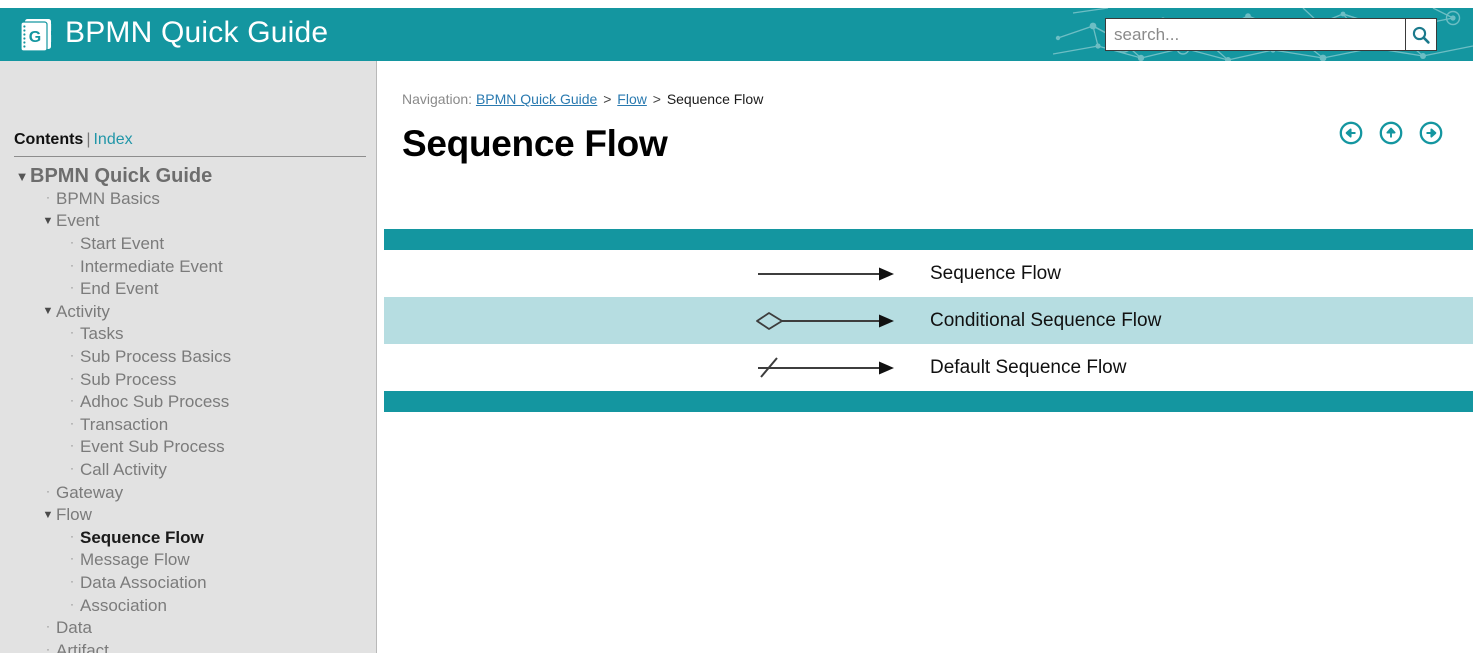  Describe the element at coordinates (83, 311) in the screenshot. I see `sidebar-item-label: Activity` at that location.